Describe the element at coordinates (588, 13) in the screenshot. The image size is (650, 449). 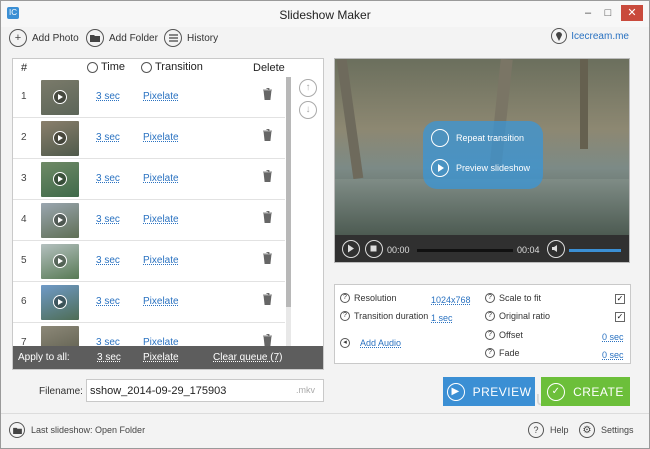
I see `minimize-button: –` at that location.